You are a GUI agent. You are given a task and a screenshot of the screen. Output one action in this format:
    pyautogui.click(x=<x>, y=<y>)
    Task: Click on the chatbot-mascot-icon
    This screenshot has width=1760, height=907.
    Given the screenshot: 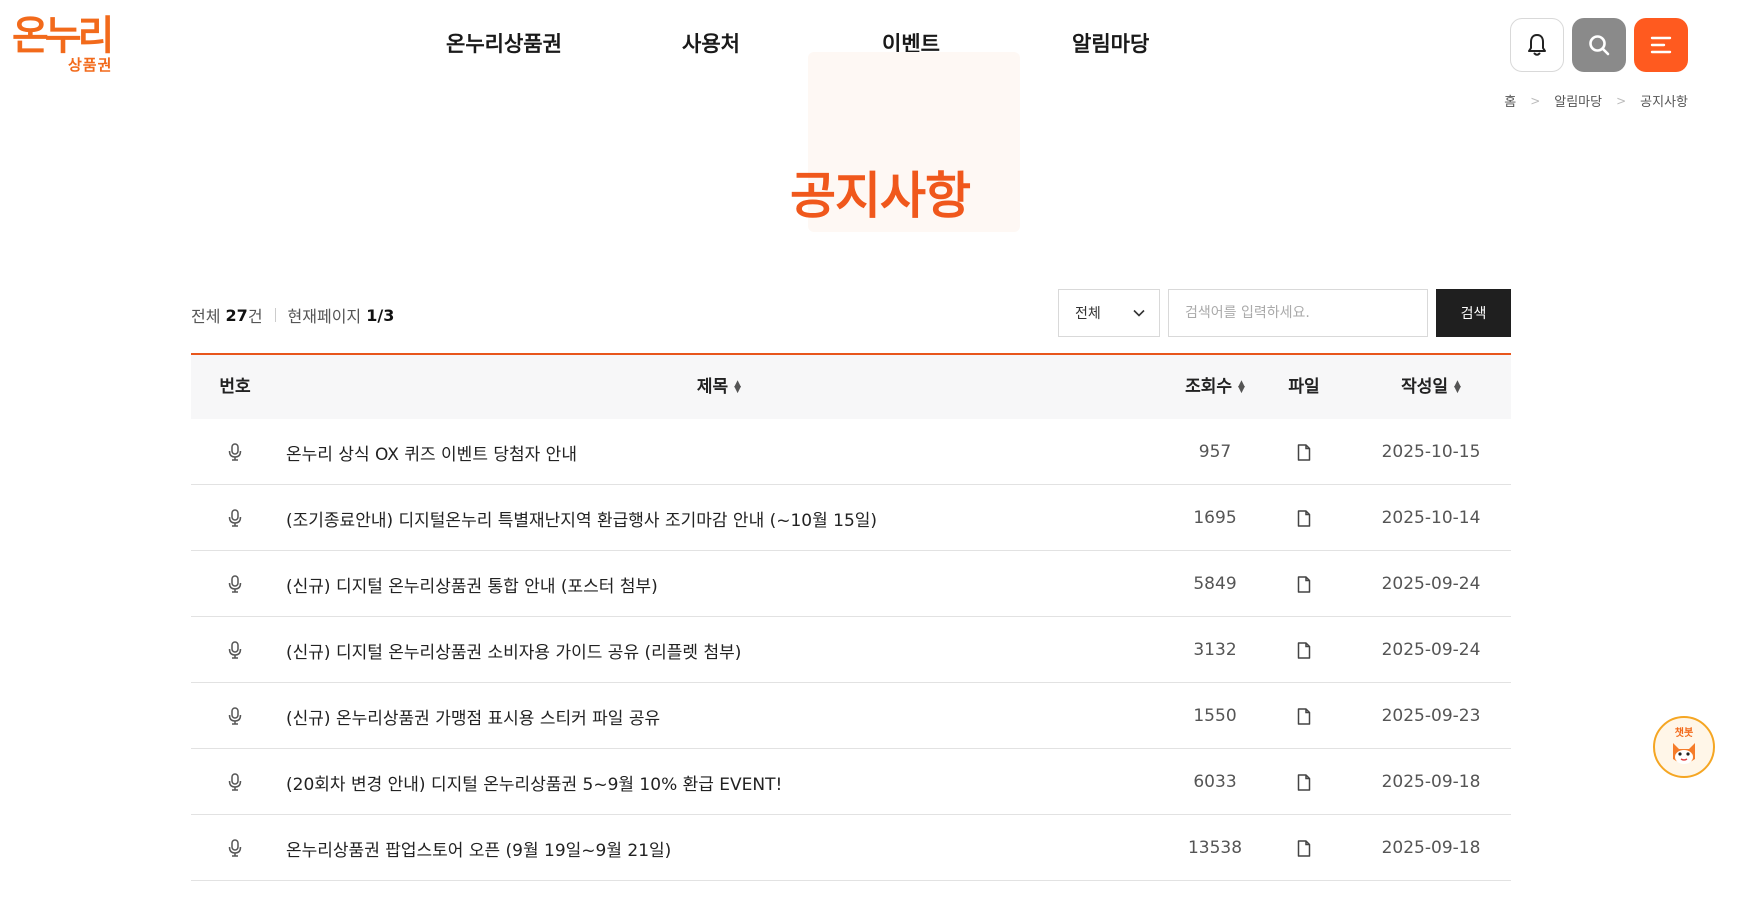 What is the action you would take?
    pyautogui.click(x=1684, y=753)
    